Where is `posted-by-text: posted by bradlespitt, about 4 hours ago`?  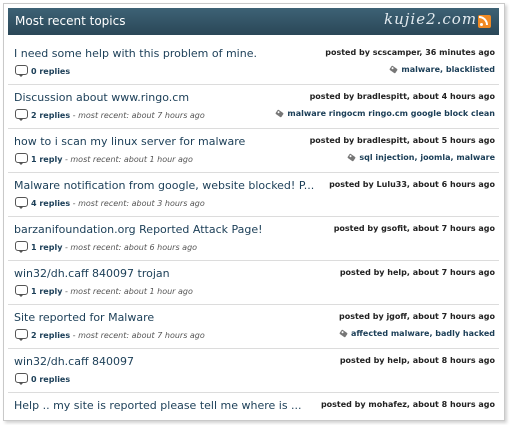
posted-by-text: posted by bradlespitt, about 4 hours ago is located at coordinates (402, 96).